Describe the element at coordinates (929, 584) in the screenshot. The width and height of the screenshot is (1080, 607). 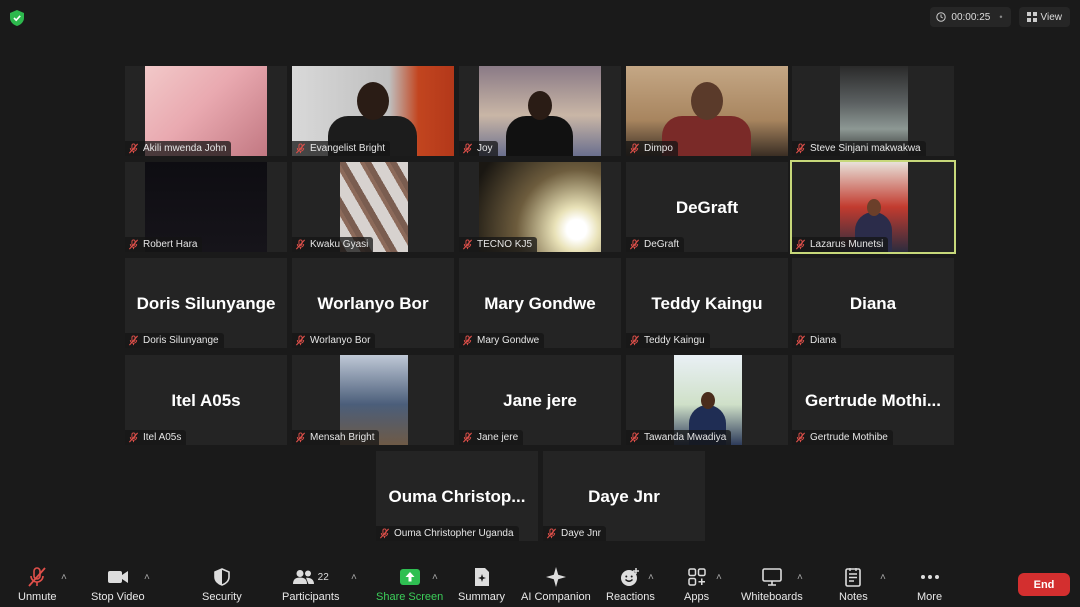
I see `more-button: More` at that location.